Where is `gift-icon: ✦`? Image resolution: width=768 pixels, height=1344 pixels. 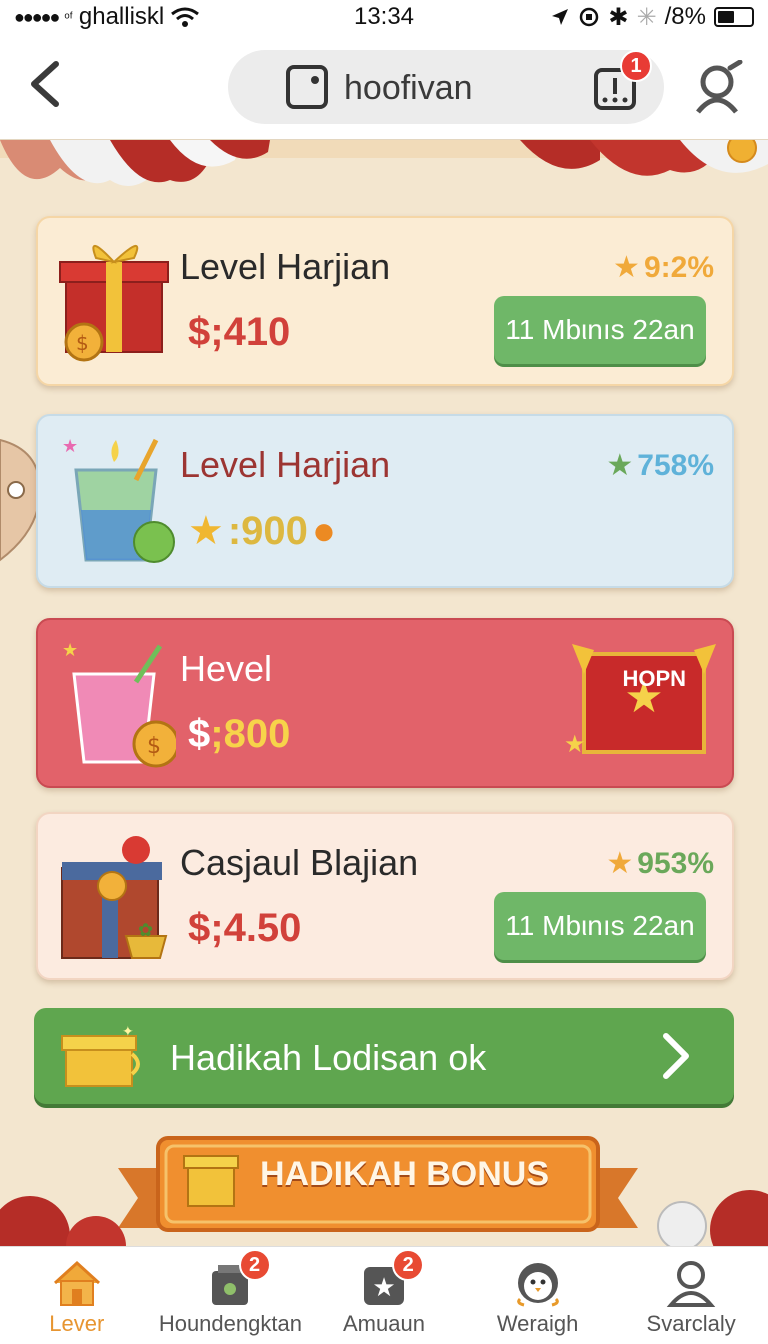 gift-icon: ✦ is located at coordinates (100, 1055).